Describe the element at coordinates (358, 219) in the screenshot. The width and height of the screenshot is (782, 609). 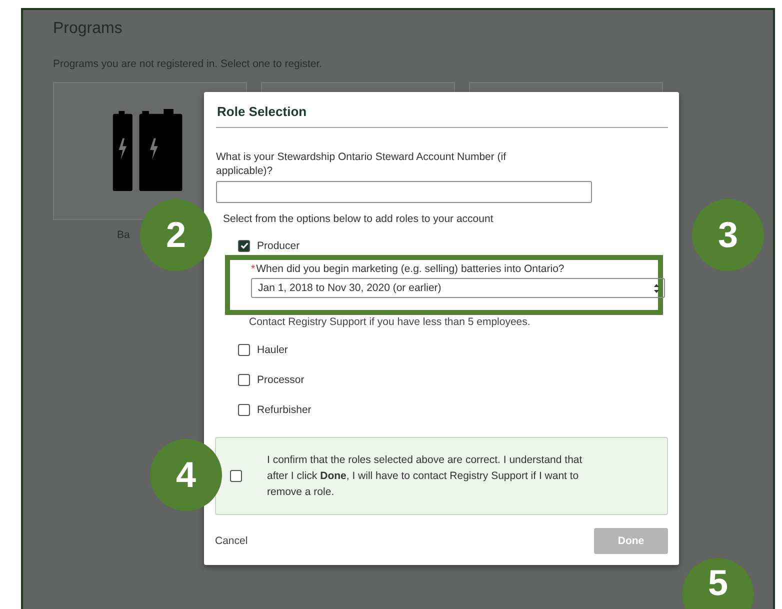
I see `roles-prompt: Select from the options below to add roles to your account` at that location.